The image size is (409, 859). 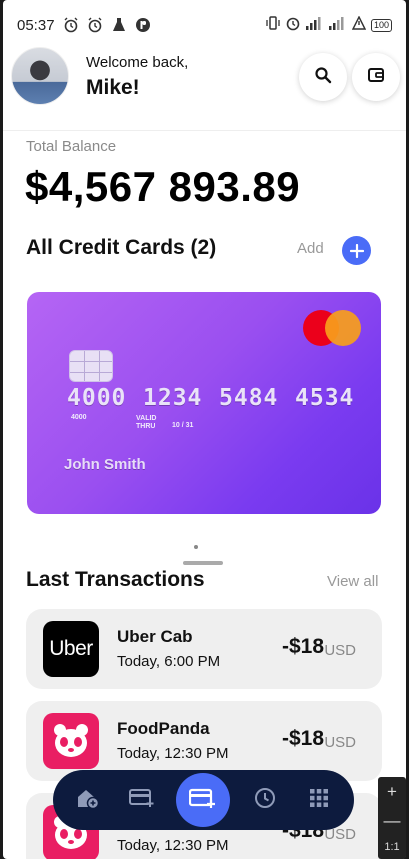 What do you see at coordinates (163, 728) in the screenshot?
I see `transaction-name: FoodPanda` at bounding box center [163, 728].